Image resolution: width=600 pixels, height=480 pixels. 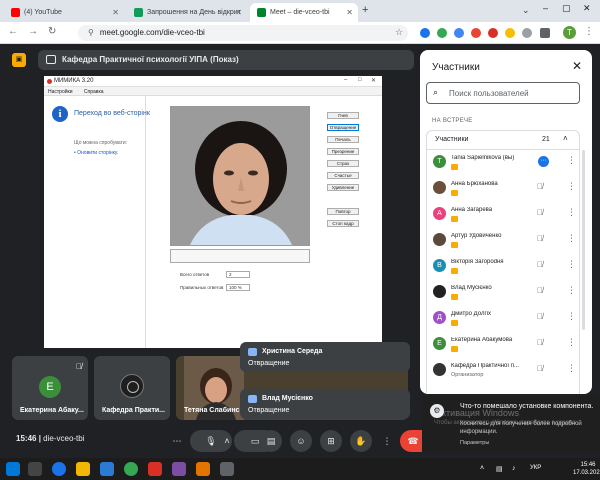 What do you see at coordinates (91, 32) in the screenshot?
I see `site-info-icon: ⚲` at bounding box center [91, 32].